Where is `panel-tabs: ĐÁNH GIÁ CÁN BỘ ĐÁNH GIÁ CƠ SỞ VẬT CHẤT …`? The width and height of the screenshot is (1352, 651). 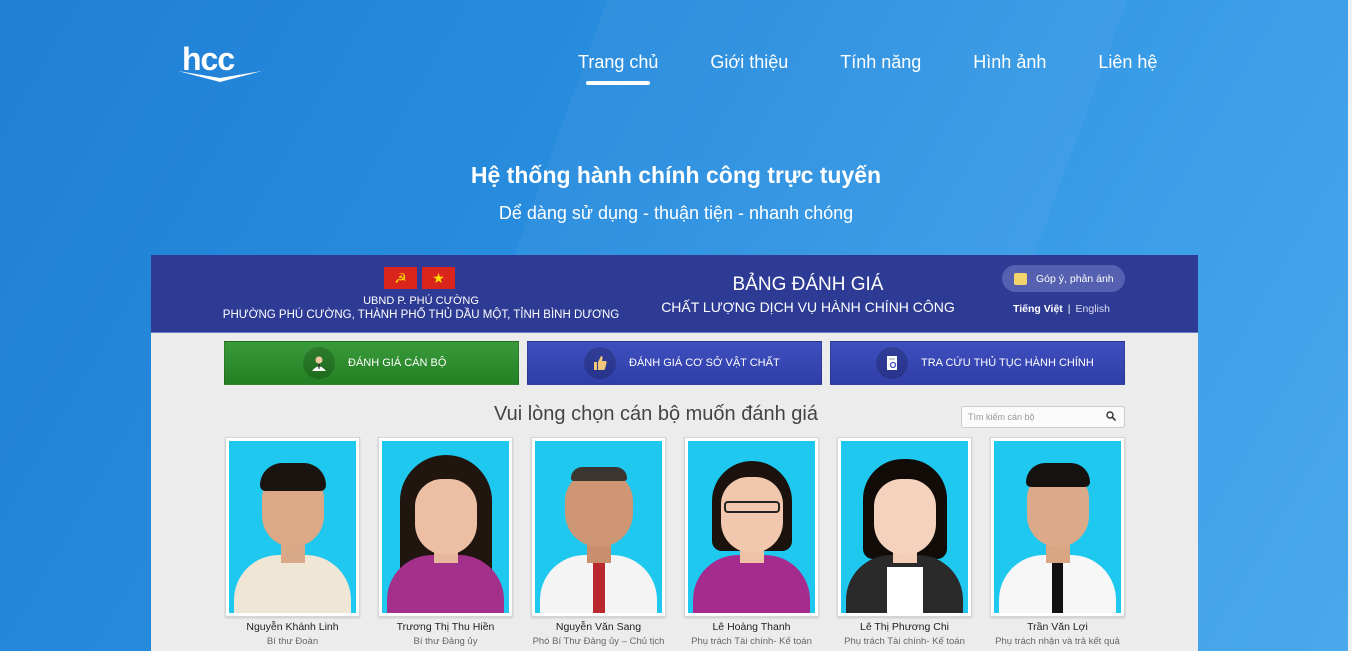 panel-tabs: ĐÁNH GIÁ CÁN BỘ ĐÁNH GIÁ CƠ SỞ VẬT CHẤT … is located at coordinates (674, 363).